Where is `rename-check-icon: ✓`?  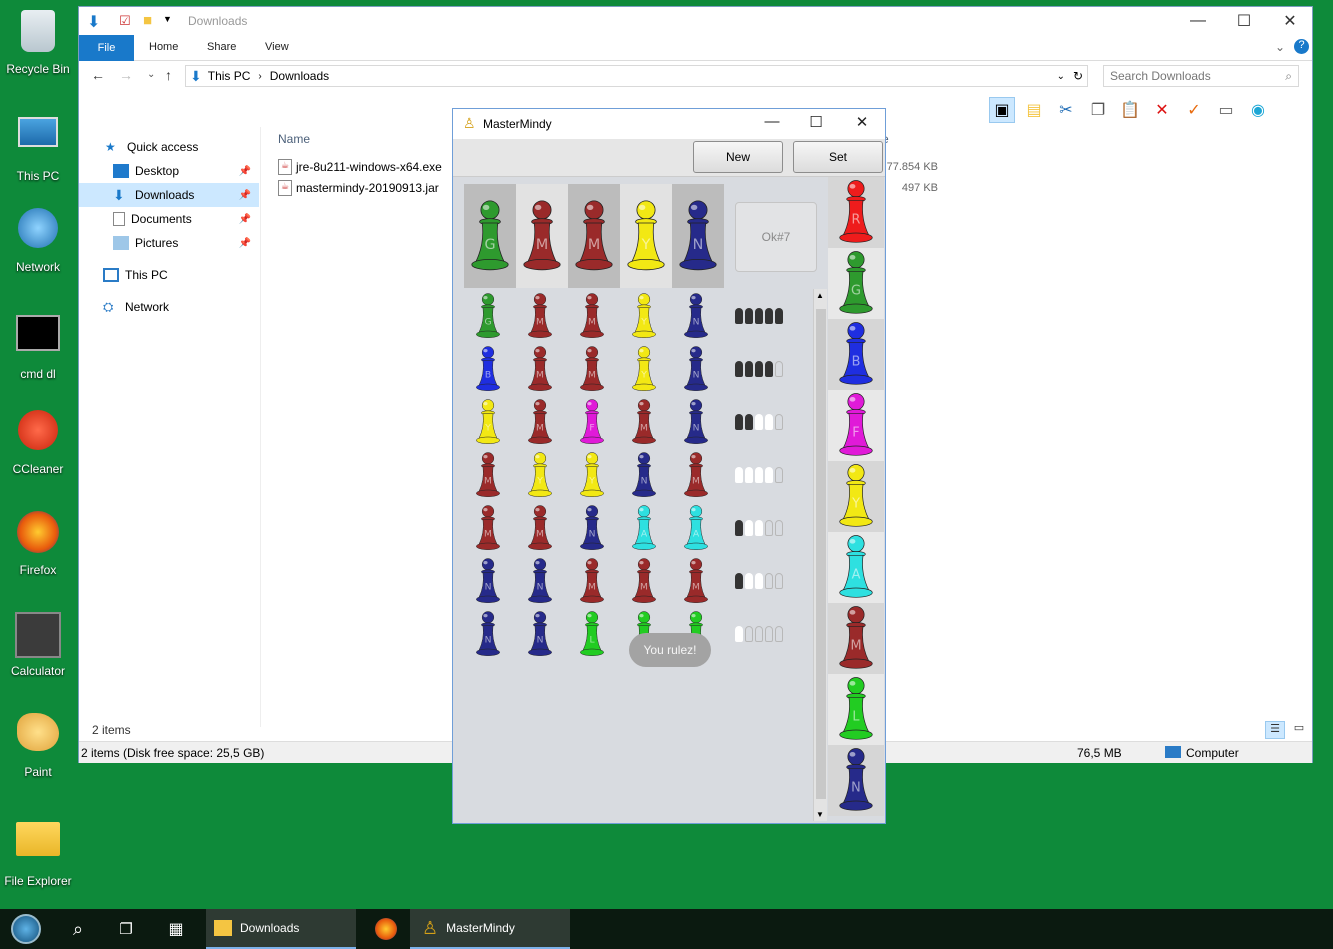
rename-check-icon: ✓ is located at coordinates (1194, 110).